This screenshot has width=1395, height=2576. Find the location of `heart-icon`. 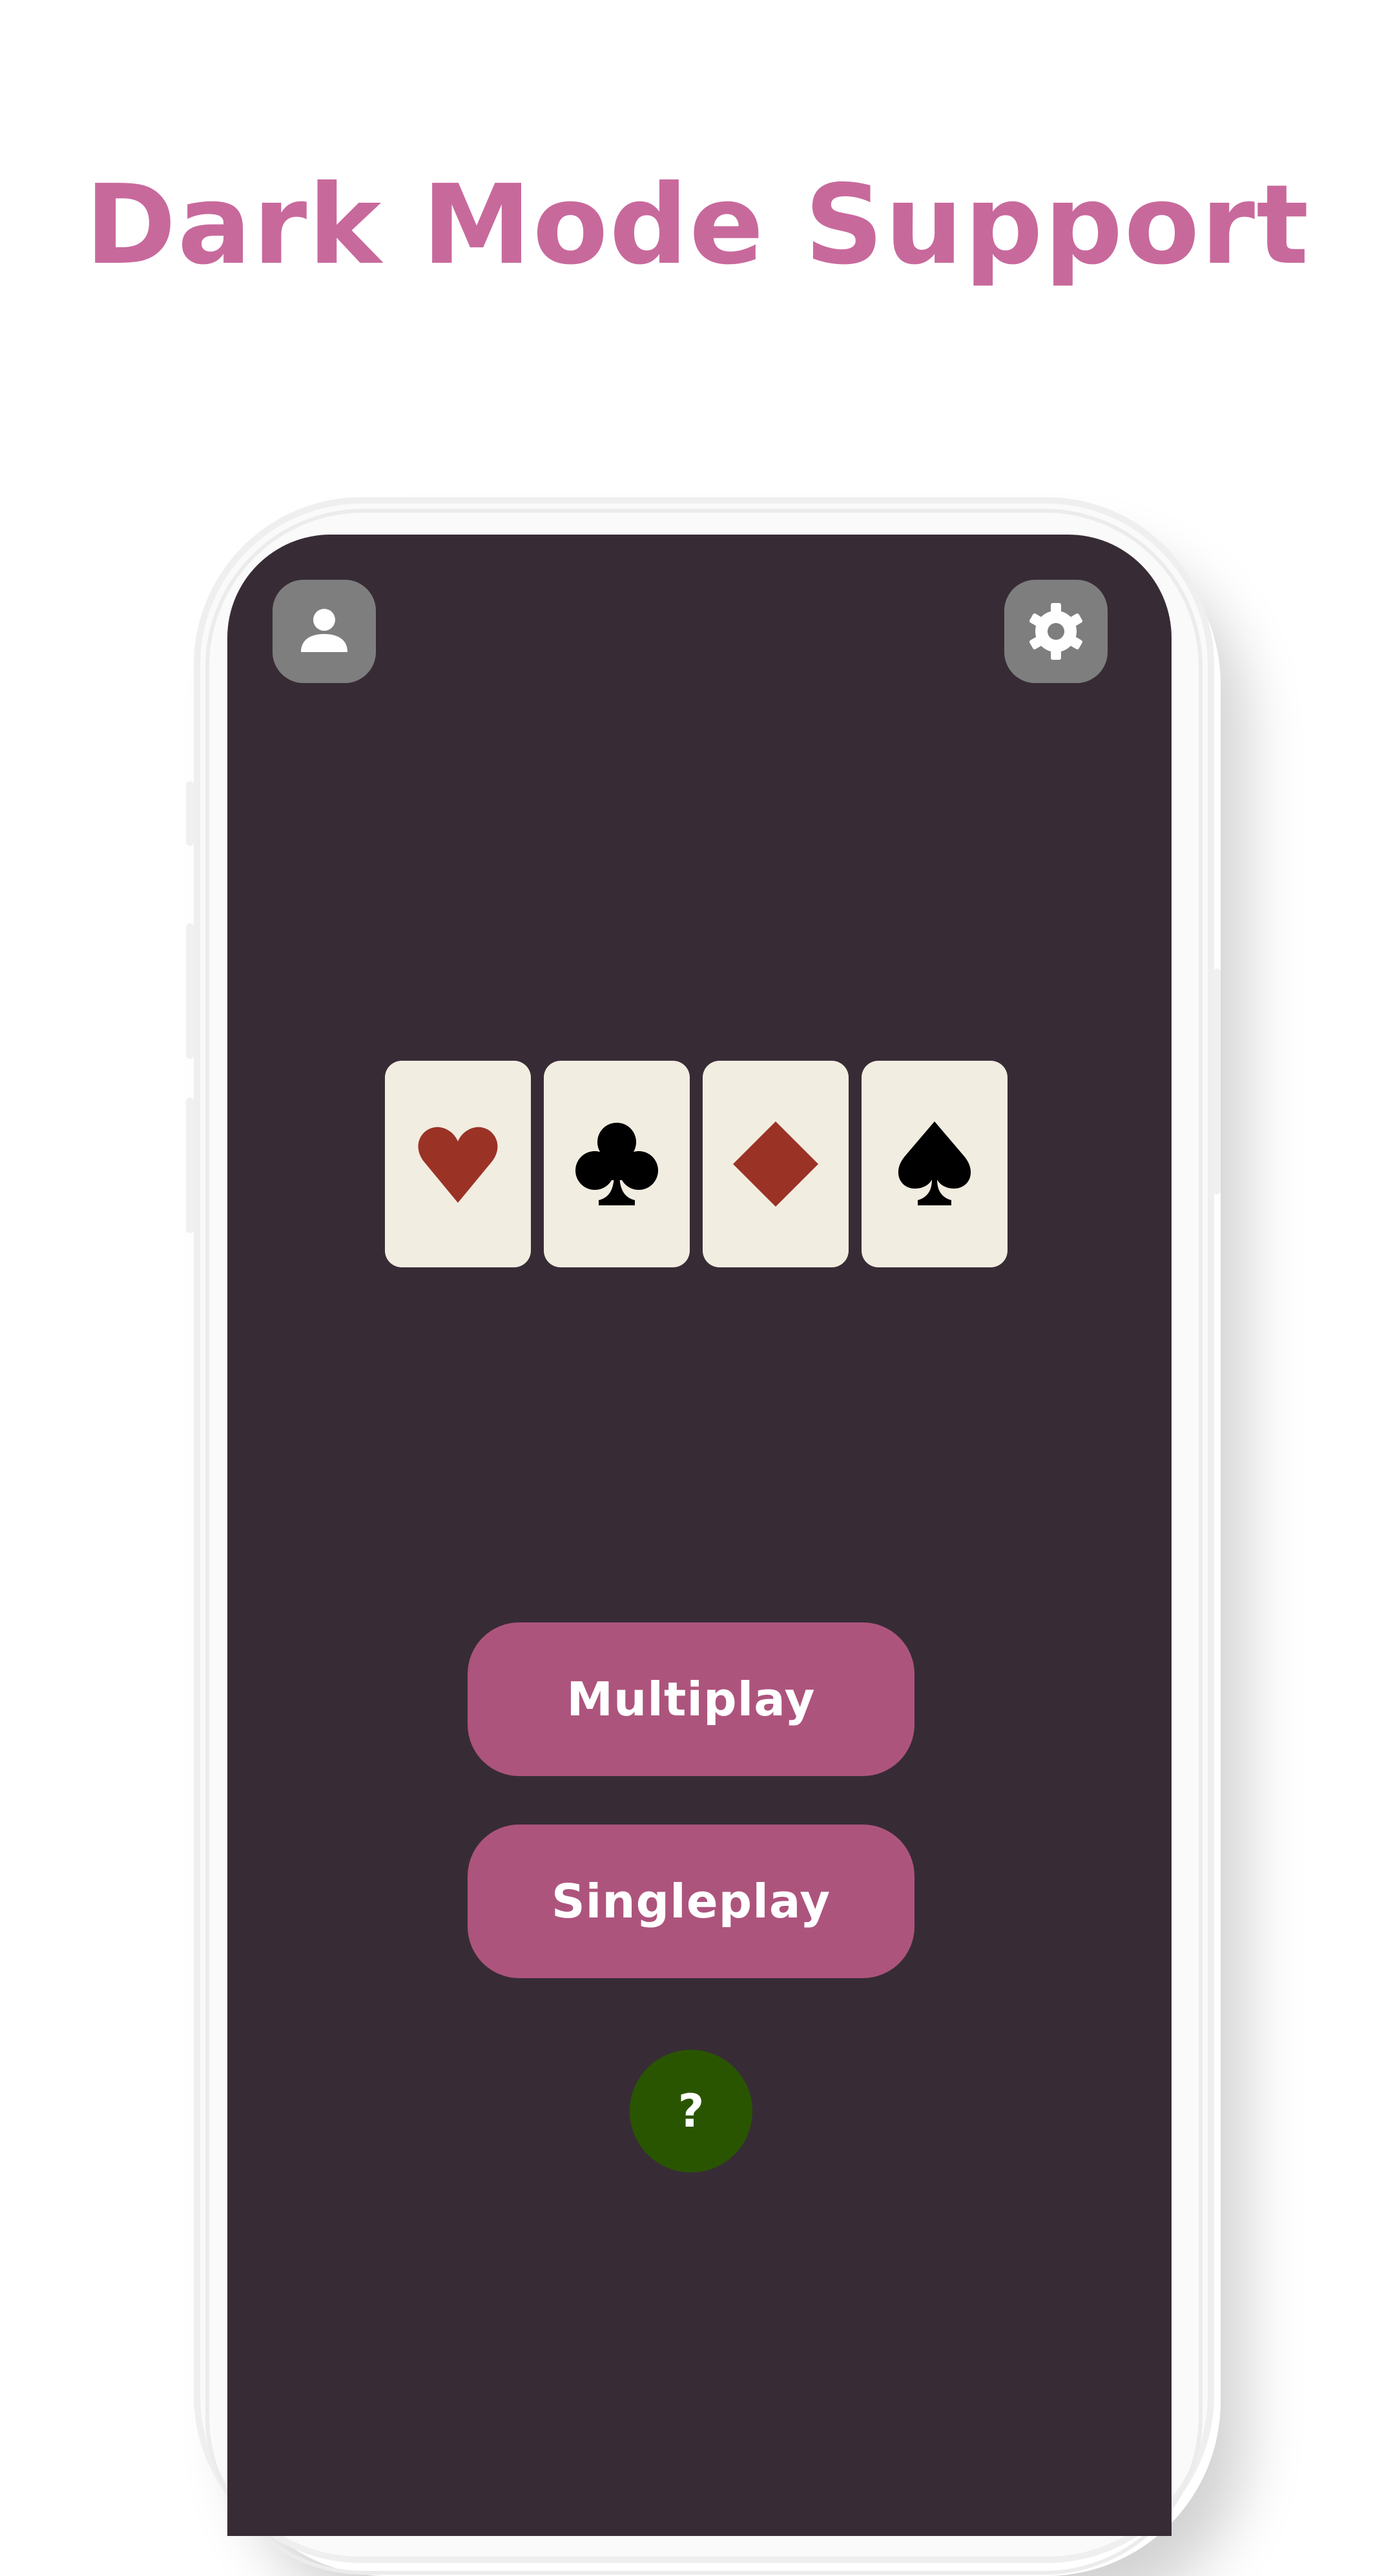

heart-icon is located at coordinates (458, 1165).